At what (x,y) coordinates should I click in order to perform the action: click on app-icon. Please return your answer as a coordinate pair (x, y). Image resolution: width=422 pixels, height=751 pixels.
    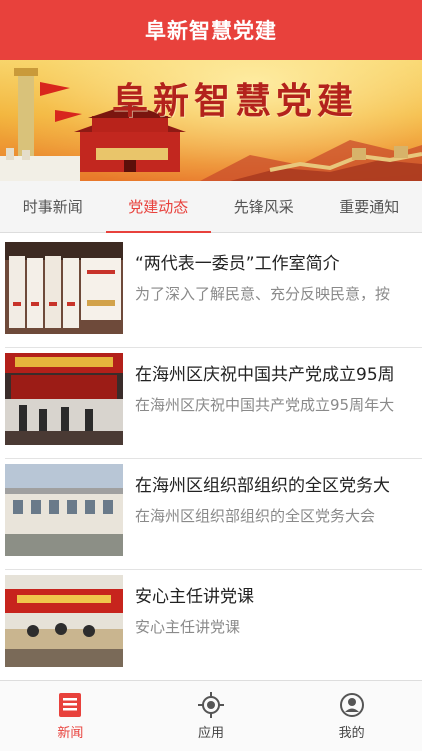
    Looking at the image, I should click on (211, 705).